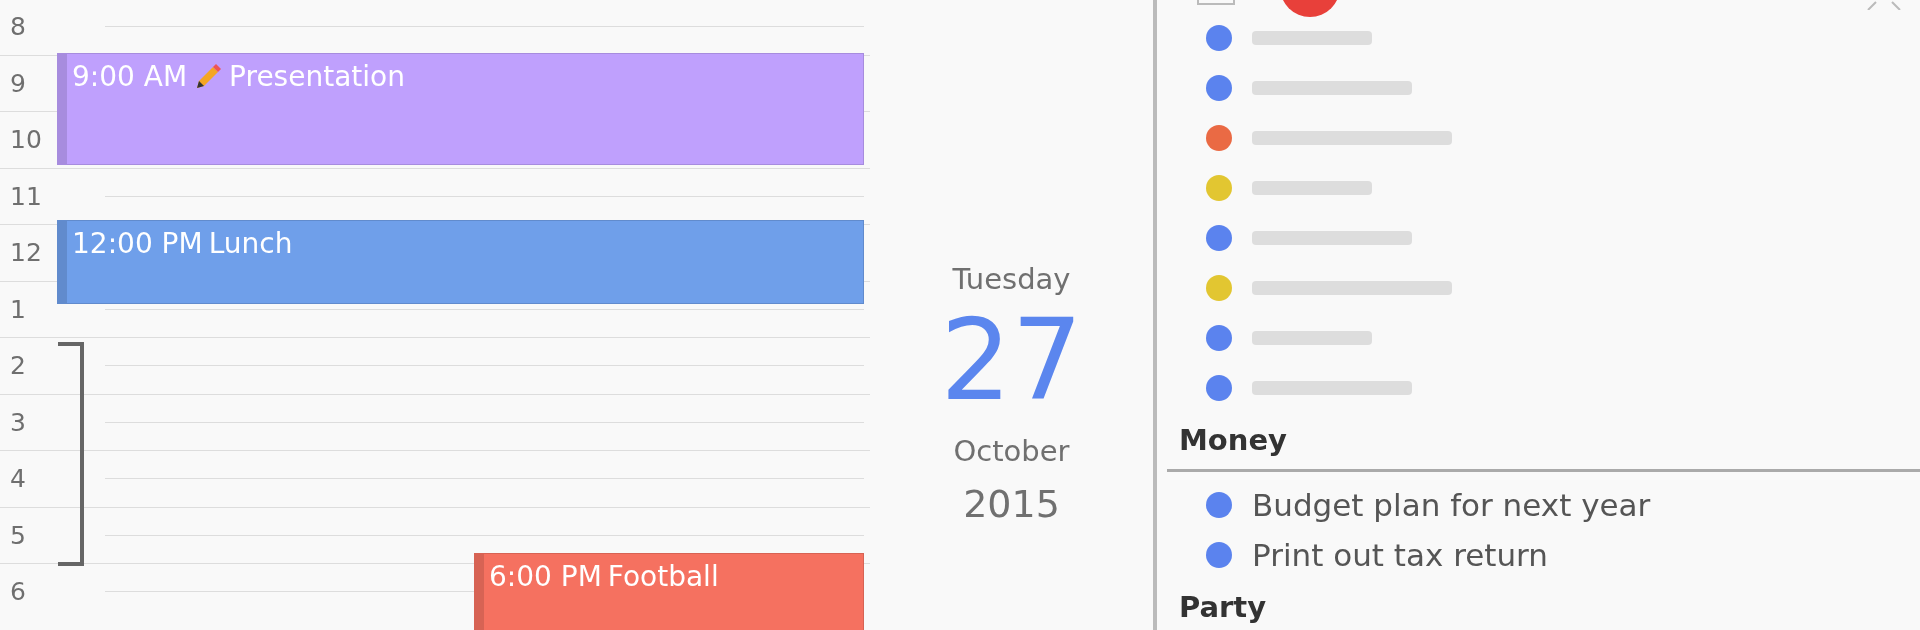  What do you see at coordinates (17, 422) in the screenshot?
I see `hour-label: 3` at bounding box center [17, 422].